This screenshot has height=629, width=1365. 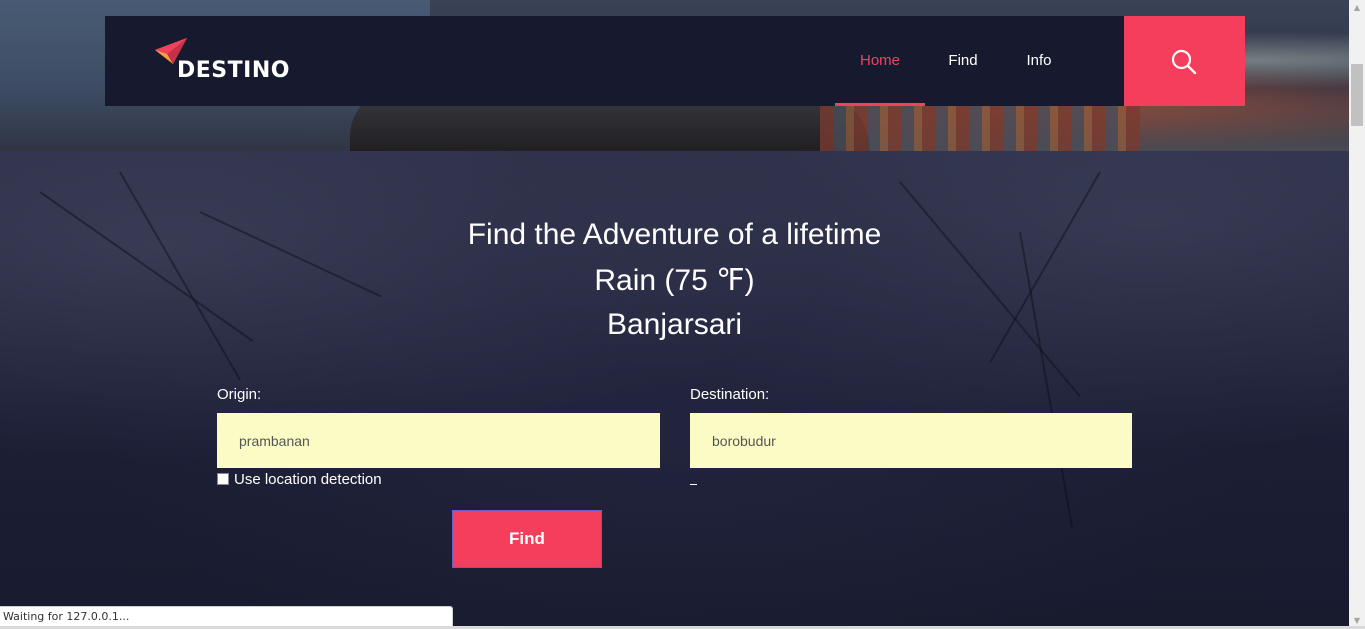 I want to click on location-detection-checkbox, so click(x=223, y=479).